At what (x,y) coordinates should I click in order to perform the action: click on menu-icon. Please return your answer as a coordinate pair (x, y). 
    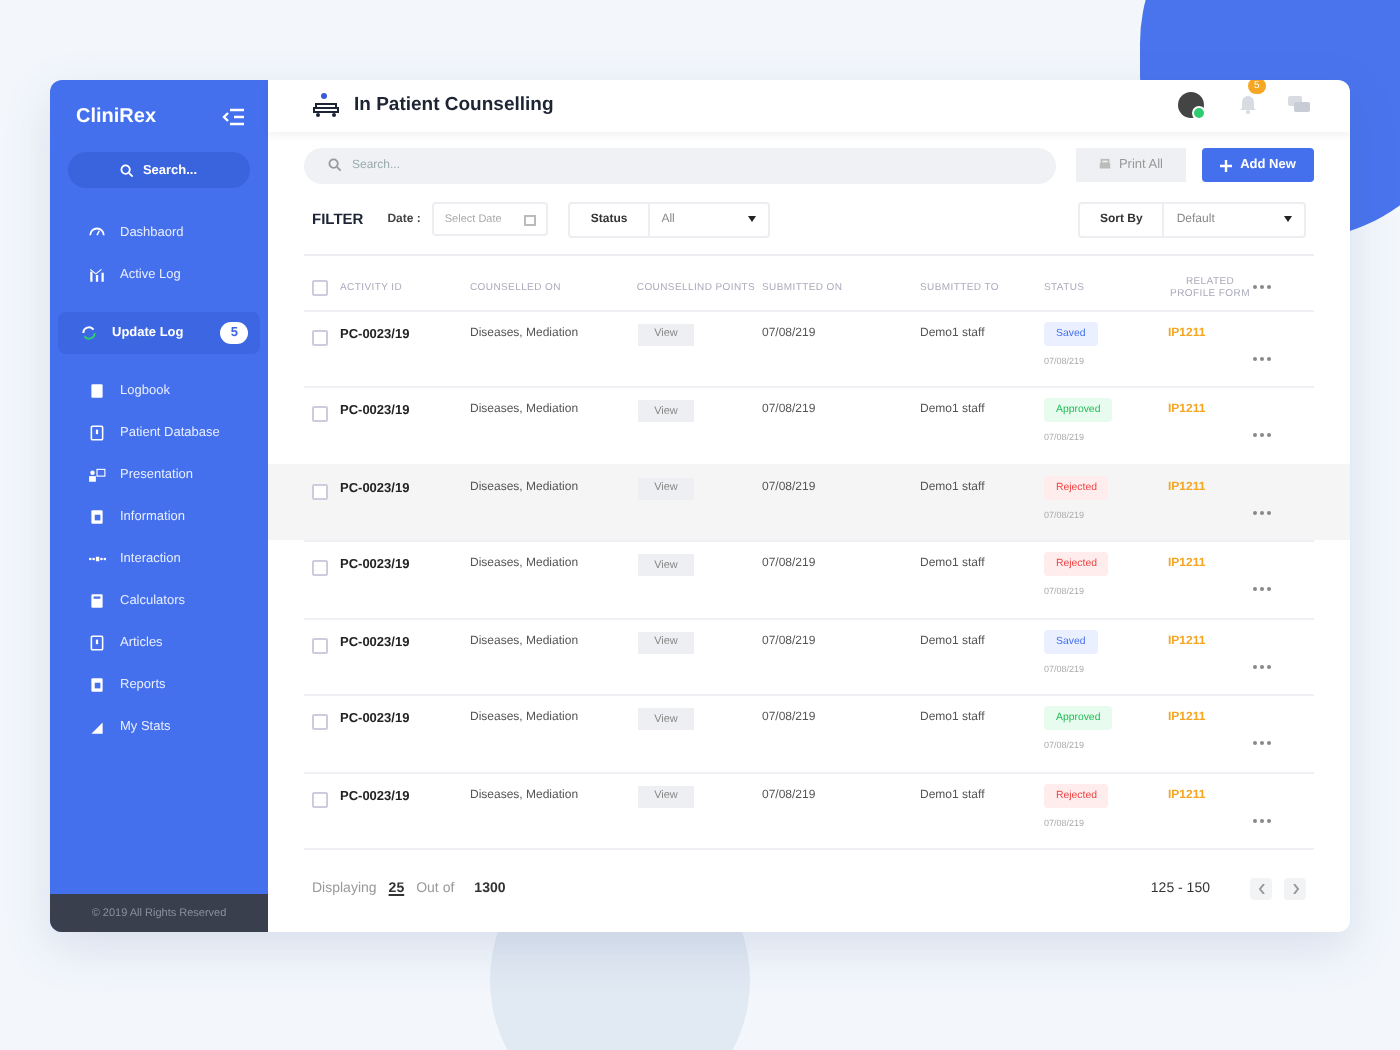
    Looking at the image, I should click on (233, 117).